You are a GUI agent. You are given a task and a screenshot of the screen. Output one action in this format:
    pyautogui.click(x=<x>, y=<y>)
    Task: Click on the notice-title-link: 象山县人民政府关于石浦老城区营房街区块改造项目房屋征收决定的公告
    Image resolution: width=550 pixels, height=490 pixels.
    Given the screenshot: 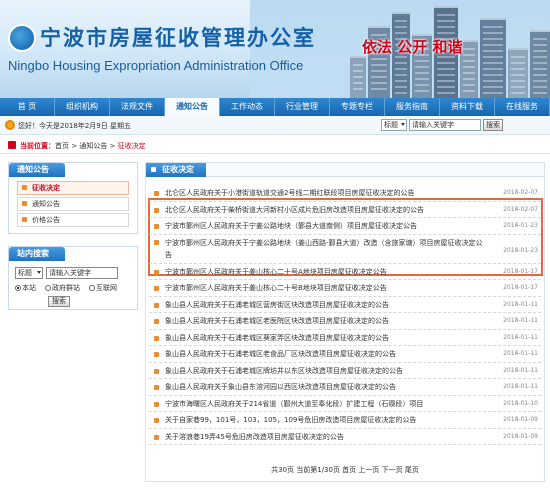 What is the action you would take?
    pyautogui.click(x=325, y=305)
    